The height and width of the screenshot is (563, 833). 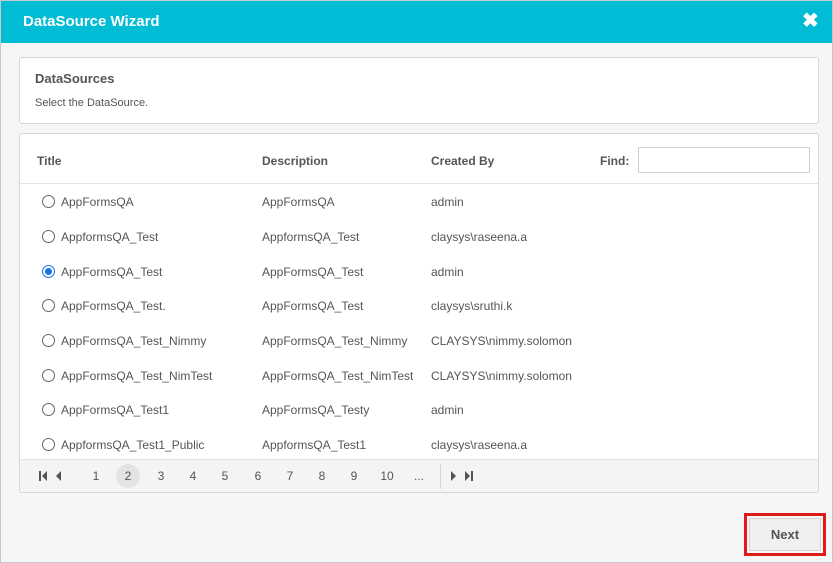 I want to click on cell-description: AppformsQA_Test, so click(x=311, y=237).